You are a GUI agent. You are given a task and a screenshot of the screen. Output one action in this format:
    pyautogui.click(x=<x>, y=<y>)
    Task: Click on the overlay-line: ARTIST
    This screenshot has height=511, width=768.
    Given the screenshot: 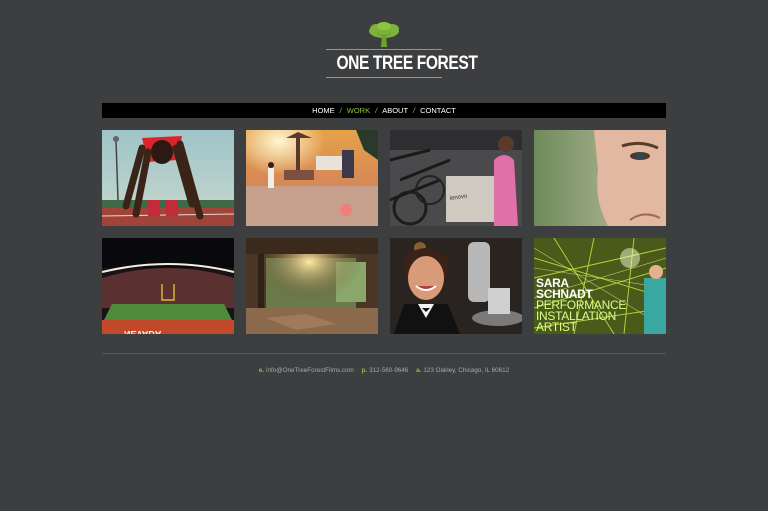 What is the action you would take?
    pyautogui.click(x=556, y=327)
    